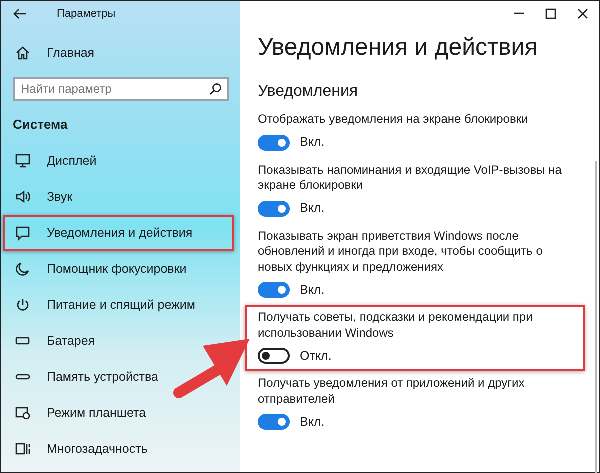  I want to click on sidebar-item: Уведомления и действия, so click(118, 233).